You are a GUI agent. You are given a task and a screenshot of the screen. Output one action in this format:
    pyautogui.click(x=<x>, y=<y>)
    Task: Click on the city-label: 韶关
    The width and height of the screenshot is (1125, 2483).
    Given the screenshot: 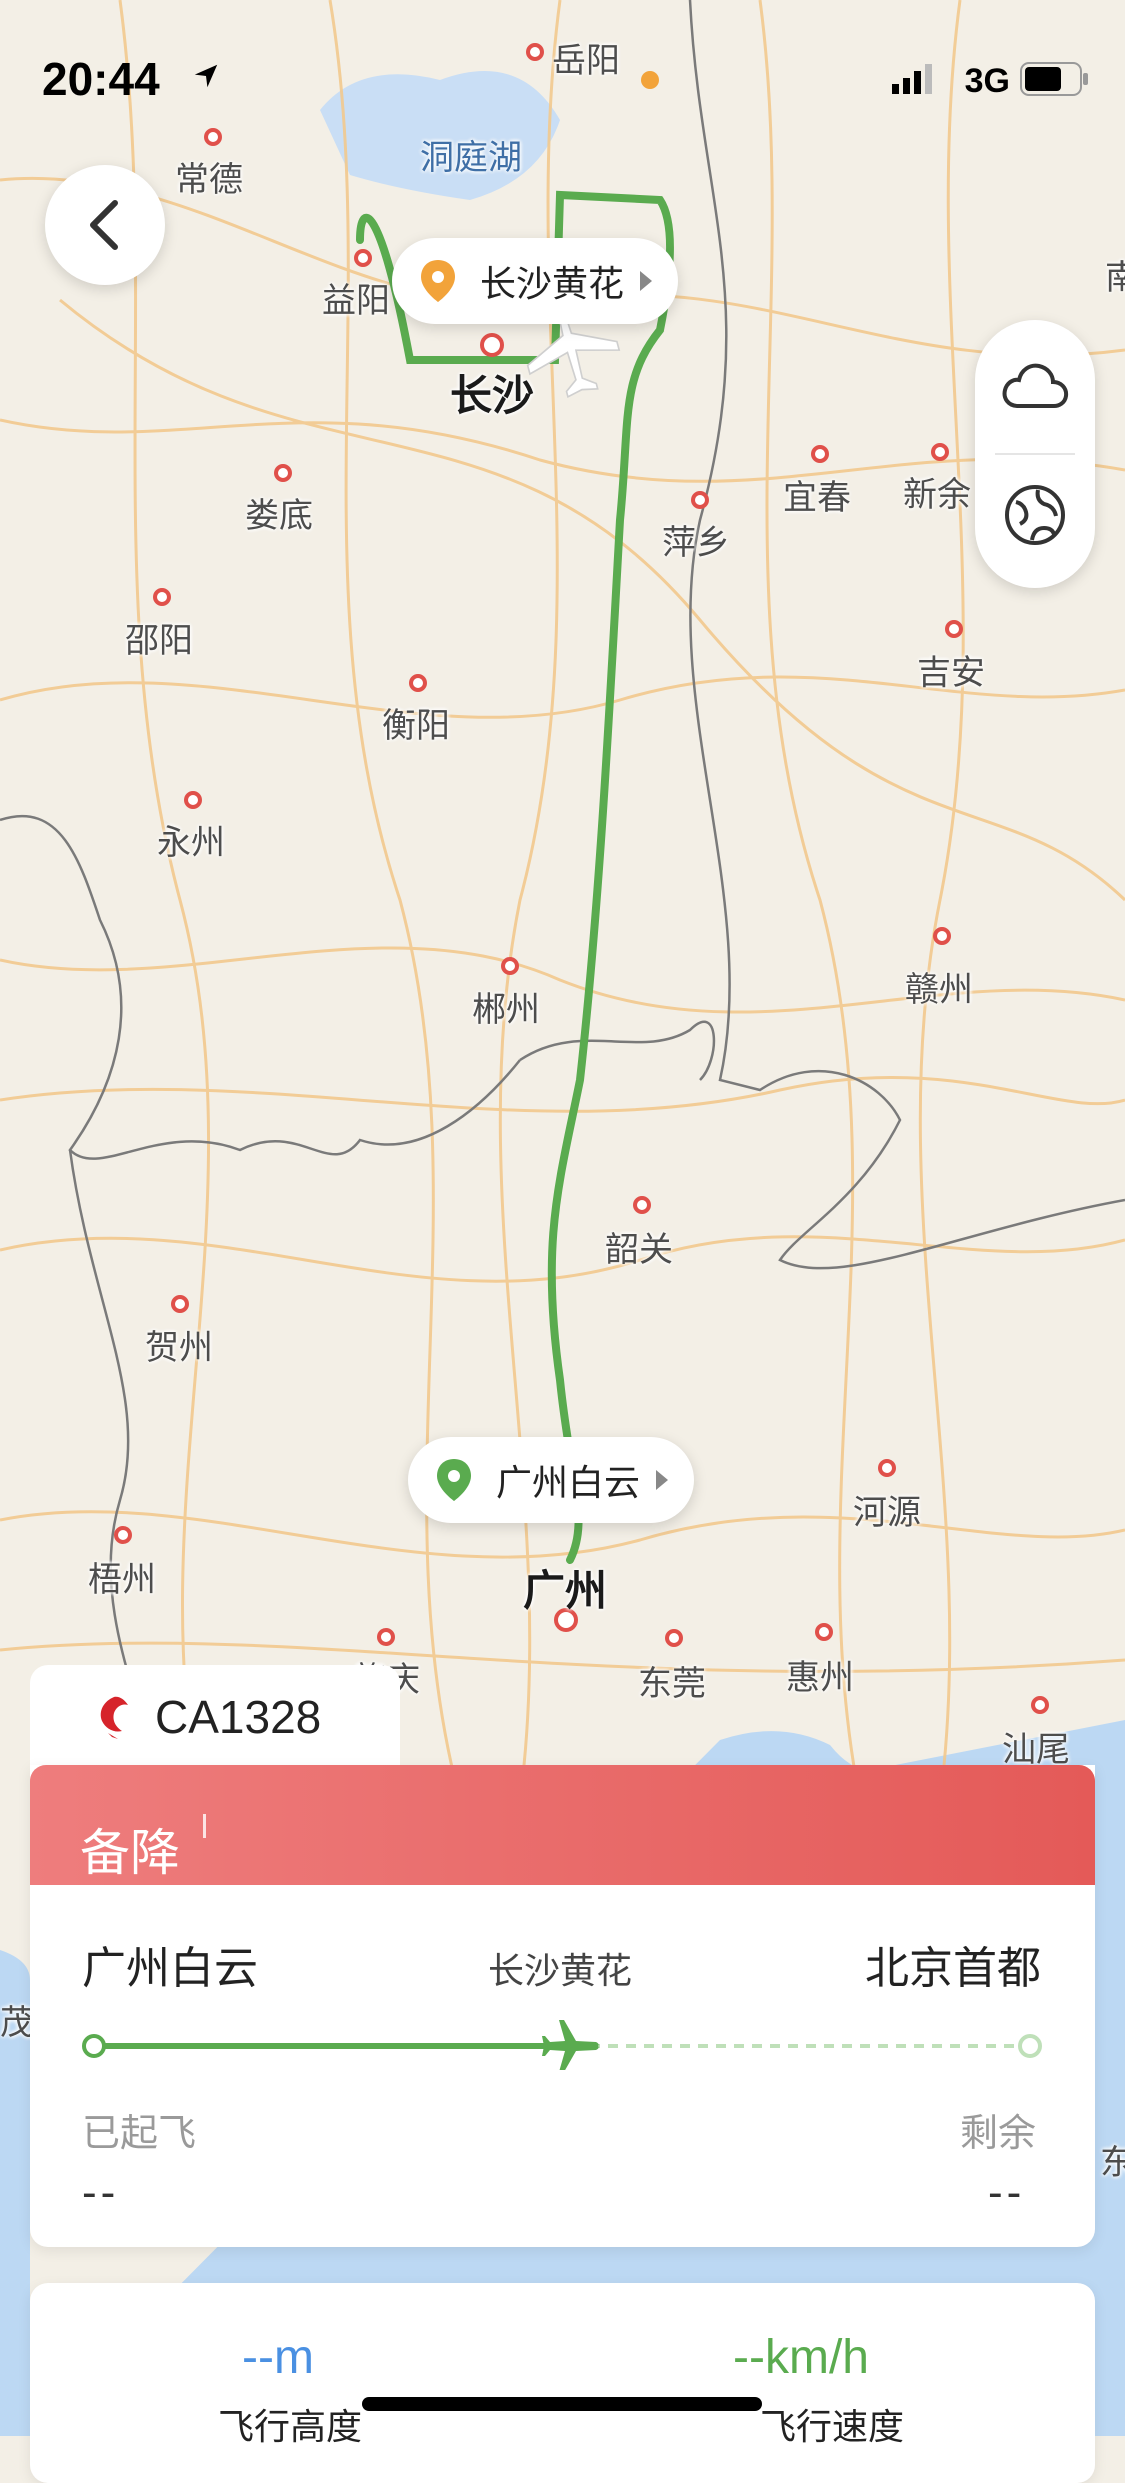 What is the action you would take?
    pyautogui.click(x=639, y=1250)
    